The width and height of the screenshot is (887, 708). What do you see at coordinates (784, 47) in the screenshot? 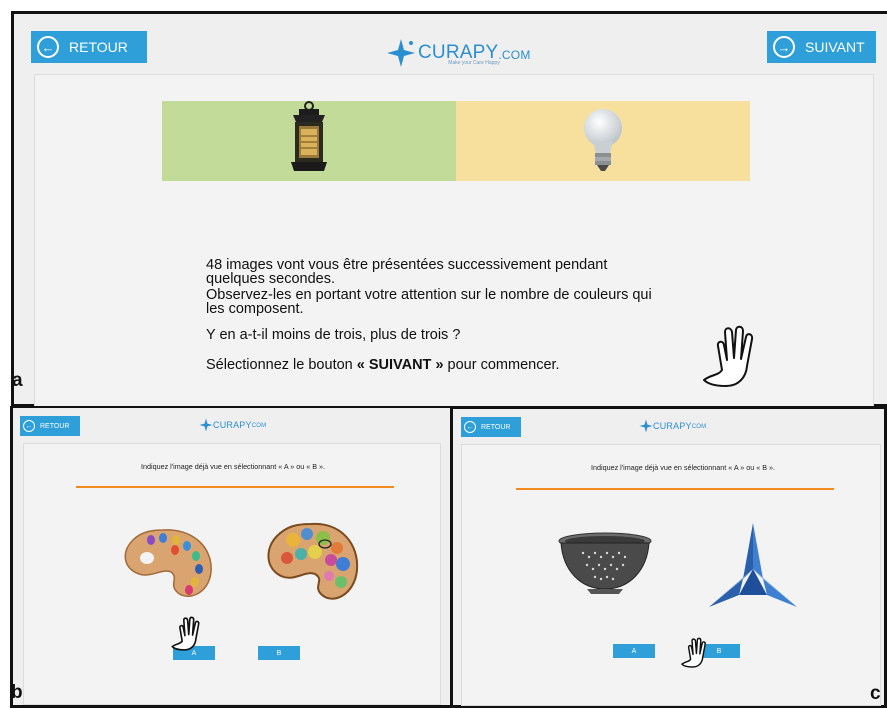
I see `arrow-right-icon: →` at bounding box center [784, 47].